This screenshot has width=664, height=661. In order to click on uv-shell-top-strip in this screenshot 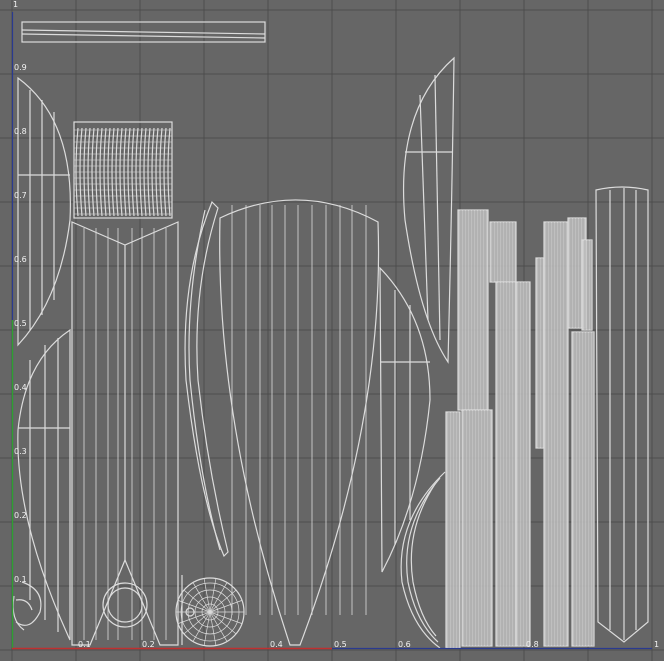, I will do `click(143, 32)`.